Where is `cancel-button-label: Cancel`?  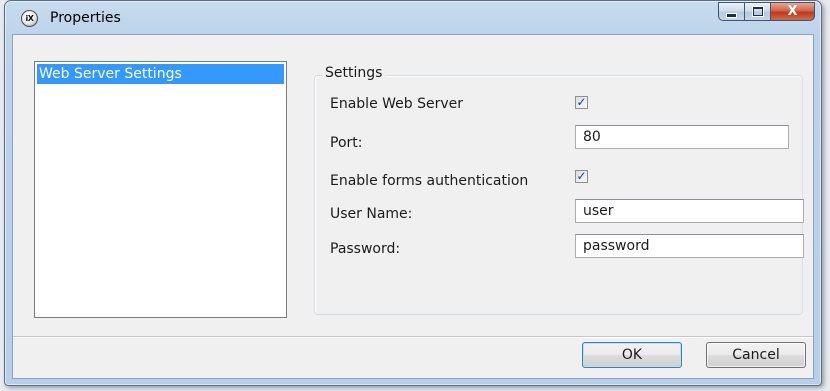
cancel-button-label: Cancel is located at coordinates (756, 355).